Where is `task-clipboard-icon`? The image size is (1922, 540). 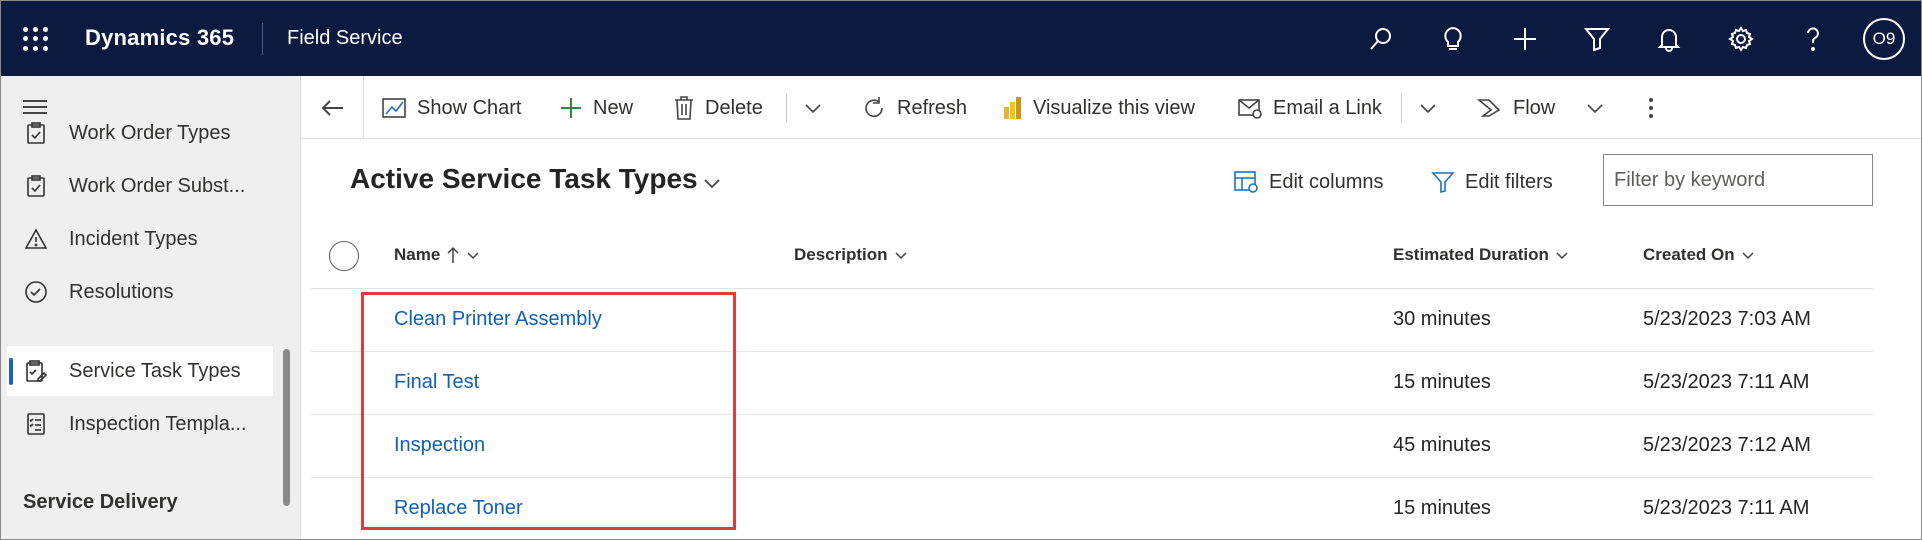 task-clipboard-icon is located at coordinates (36, 371).